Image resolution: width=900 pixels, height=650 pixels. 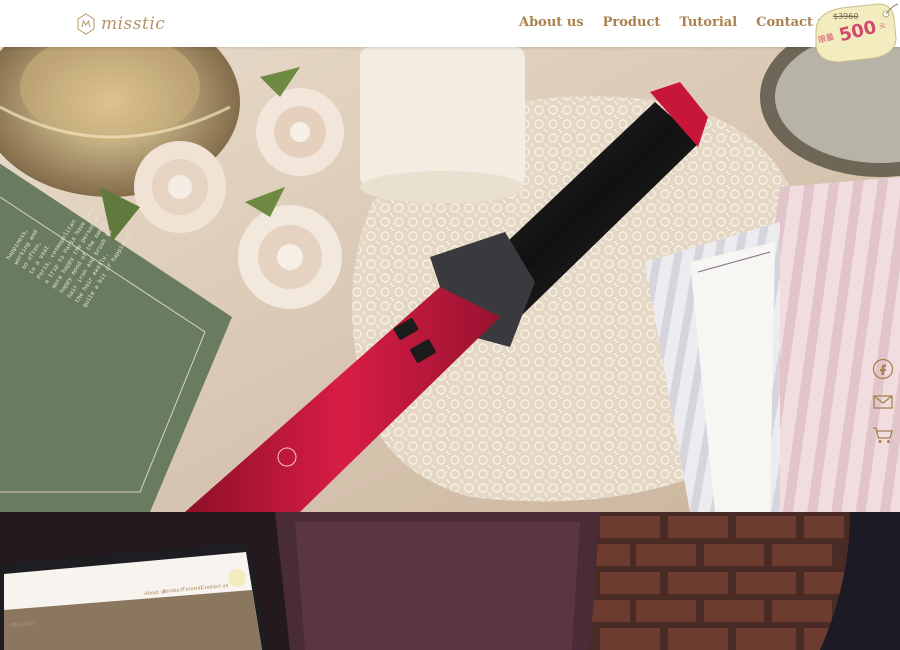 I want to click on main-nav: About us Product Tutorial Contact us, so click(x=686, y=22).